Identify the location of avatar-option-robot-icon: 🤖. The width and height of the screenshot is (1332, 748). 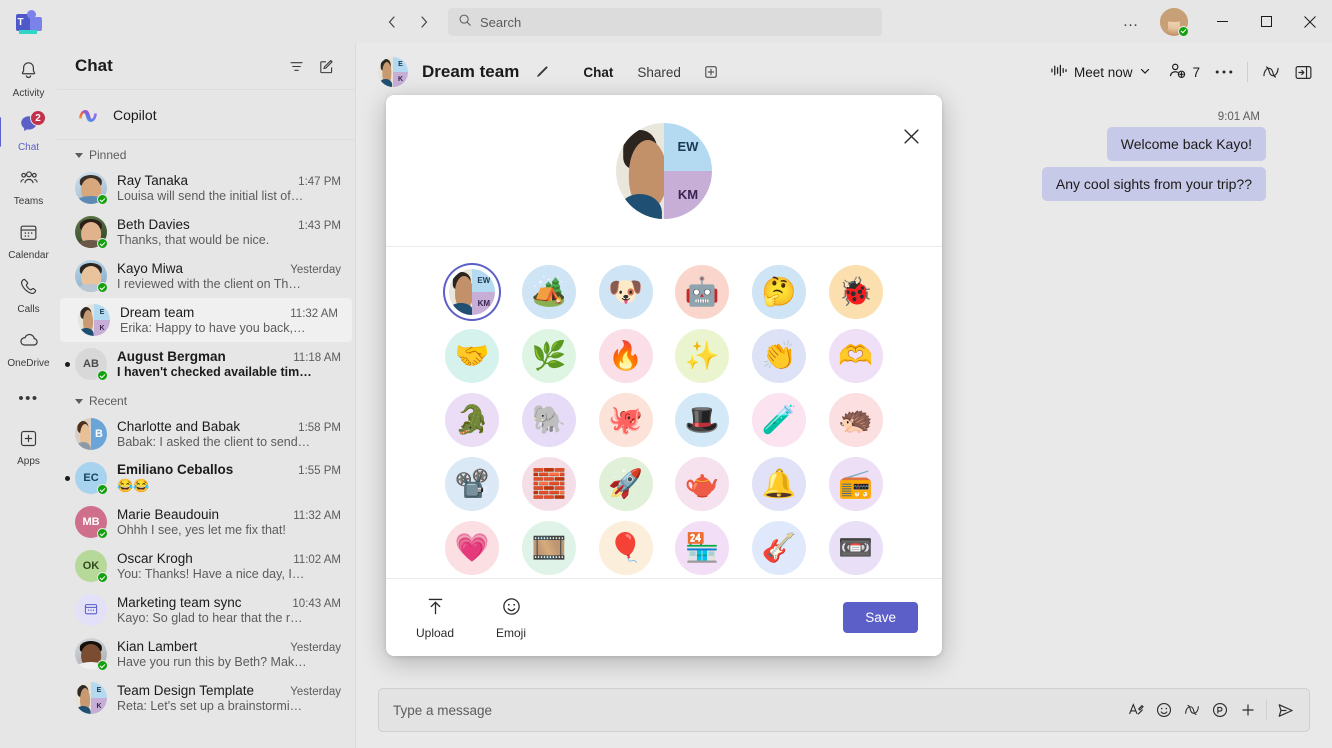
(702, 292).